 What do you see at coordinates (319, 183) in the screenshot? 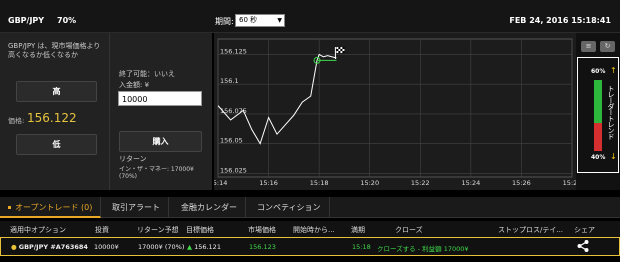
I see `x-tick-label: 15:18` at bounding box center [319, 183].